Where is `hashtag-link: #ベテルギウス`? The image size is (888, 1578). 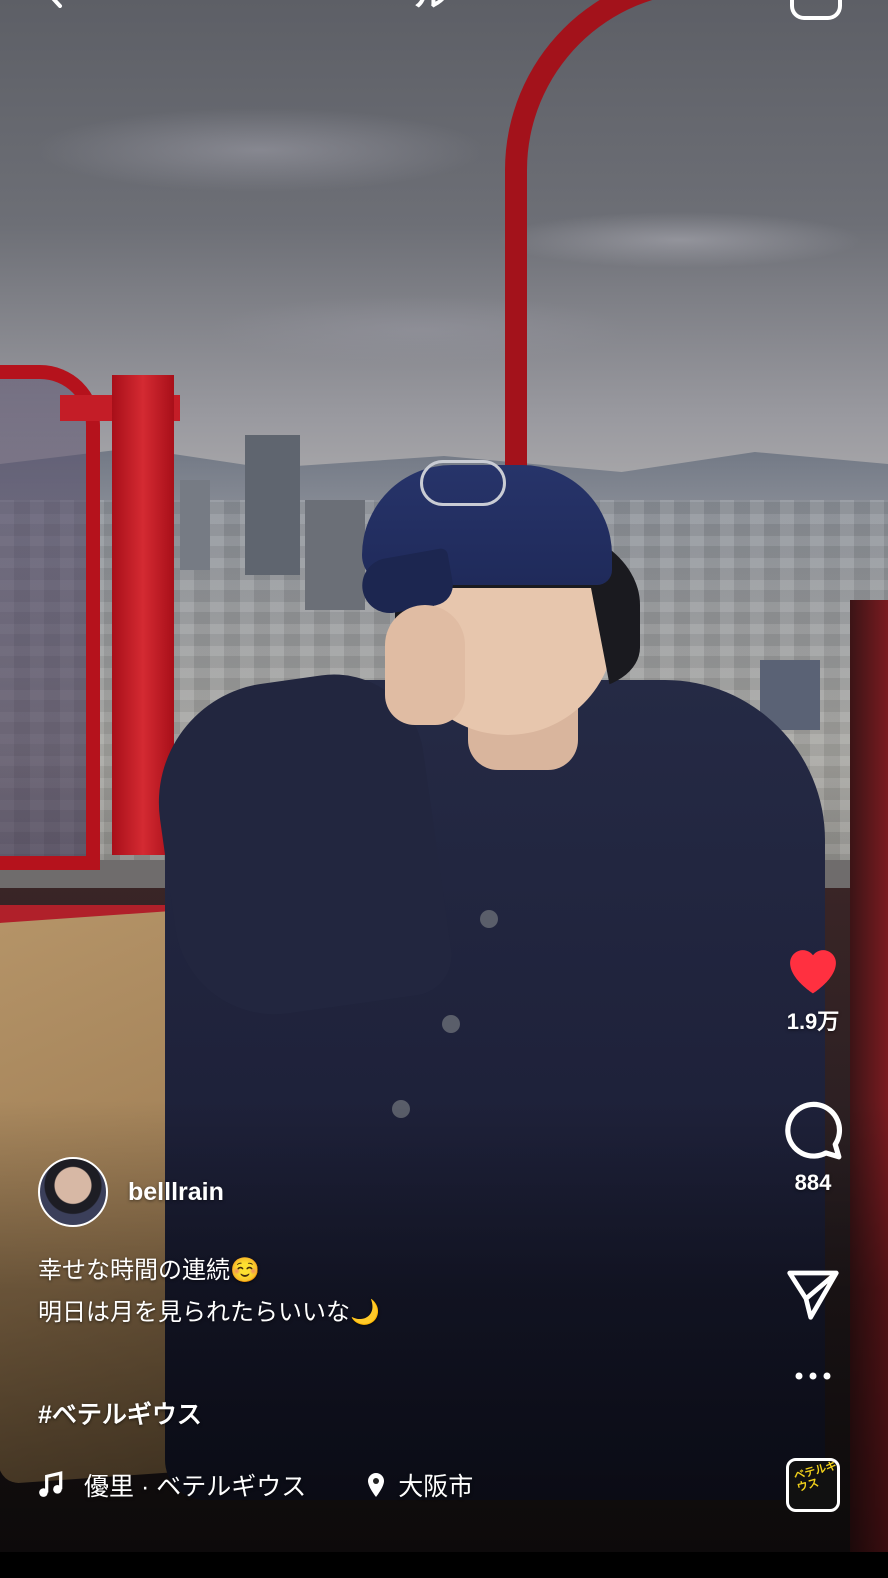
hashtag-link: #ベテルギウス is located at coordinates (120, 1413).